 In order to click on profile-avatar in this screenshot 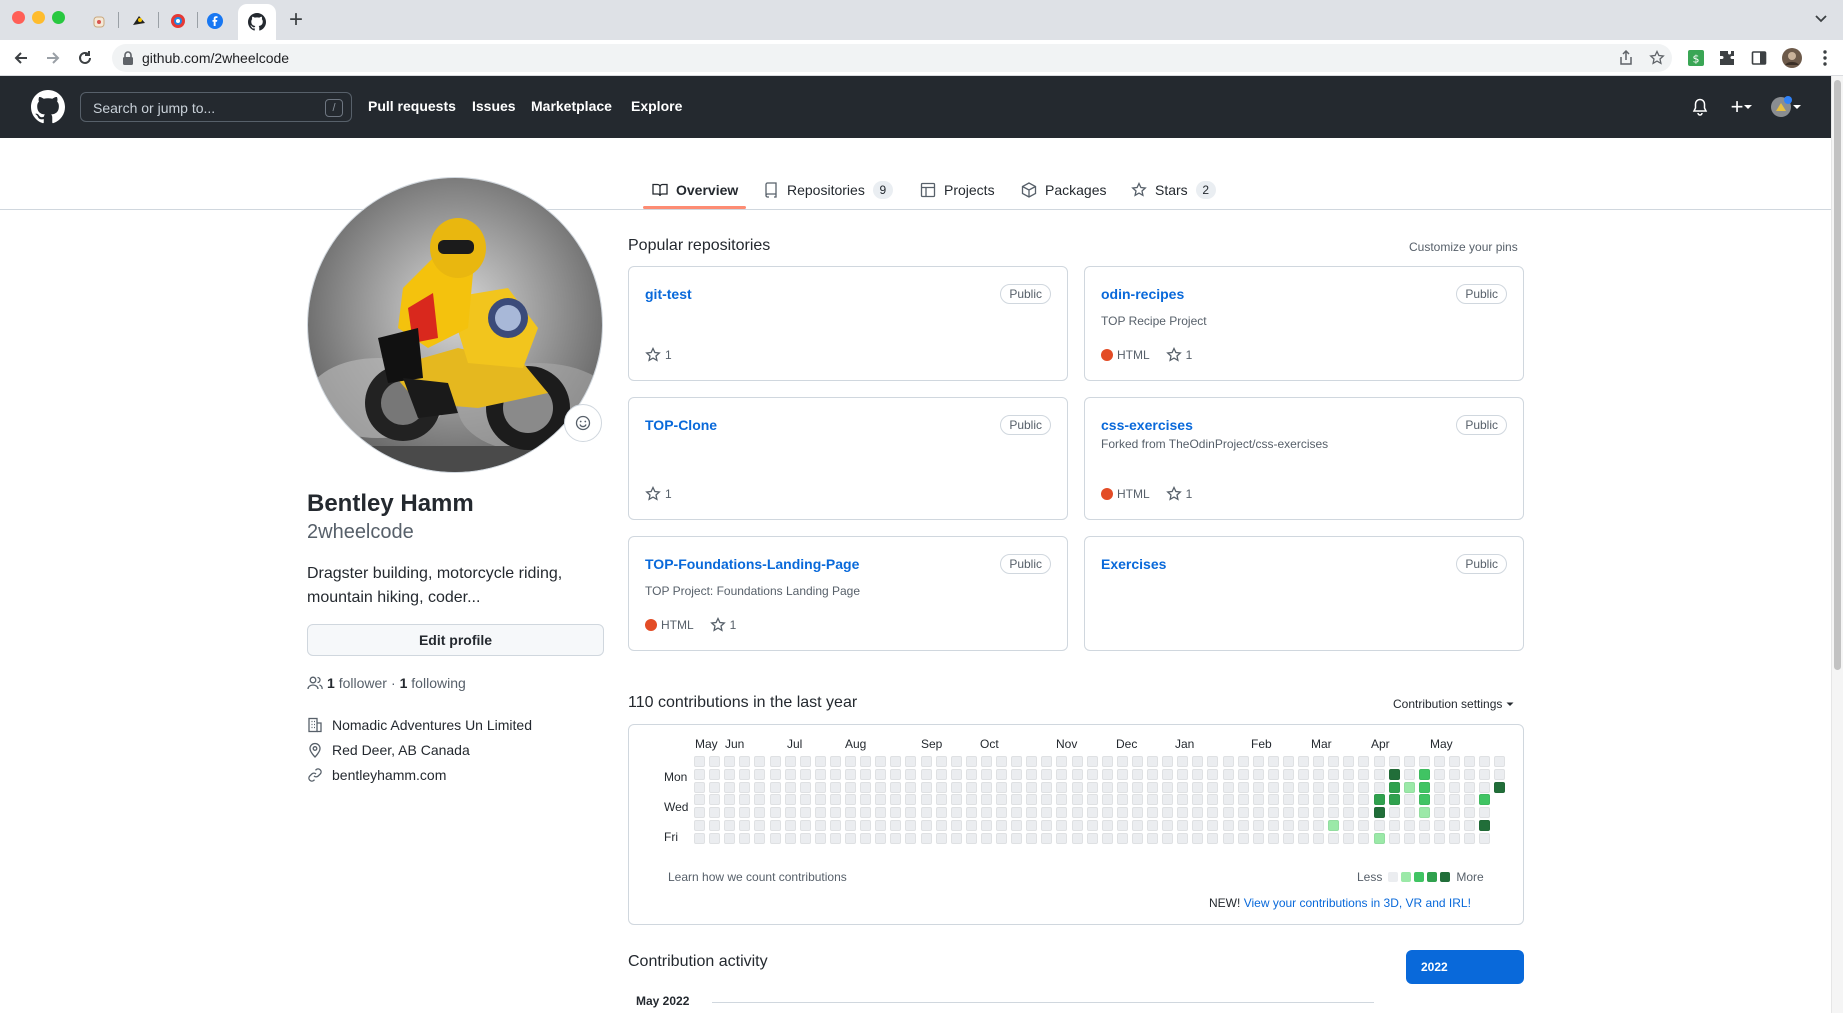, I will do `click(455, 325)`.